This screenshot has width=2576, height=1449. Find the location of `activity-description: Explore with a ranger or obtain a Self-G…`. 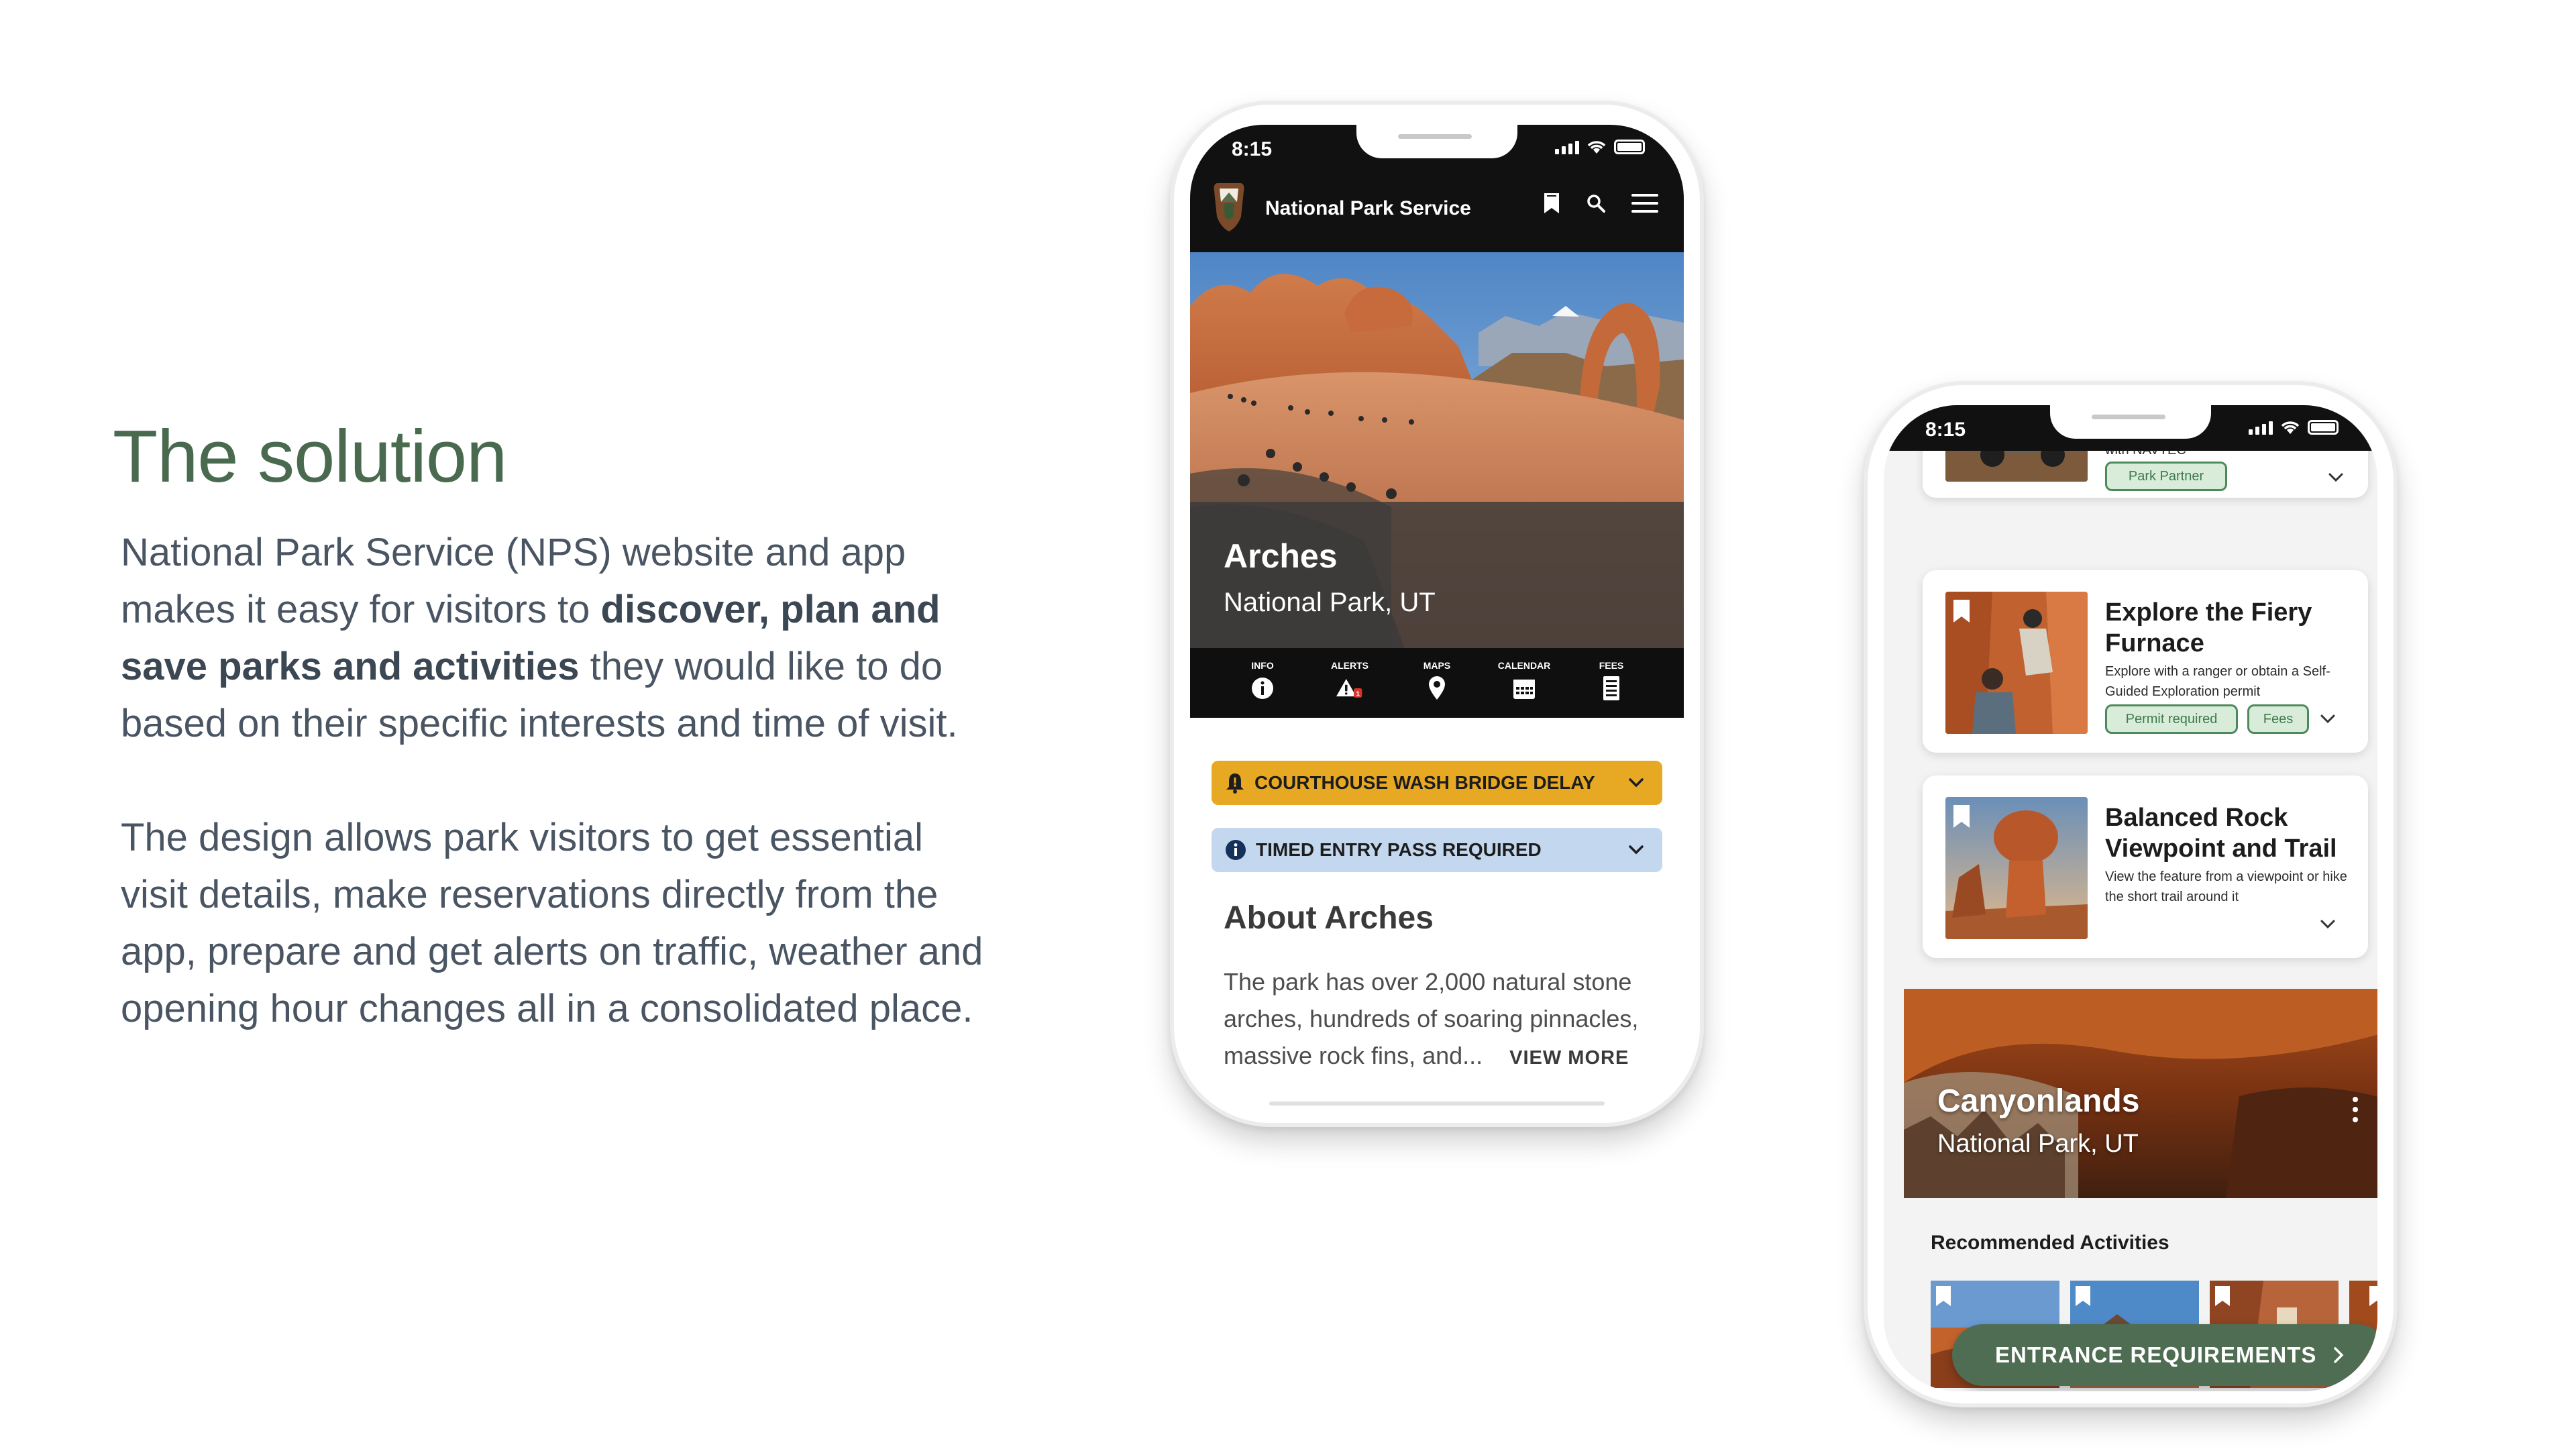

activity-description: Explore with a ranger or obtain a Self-G… is located at coordinates (2217, 681).